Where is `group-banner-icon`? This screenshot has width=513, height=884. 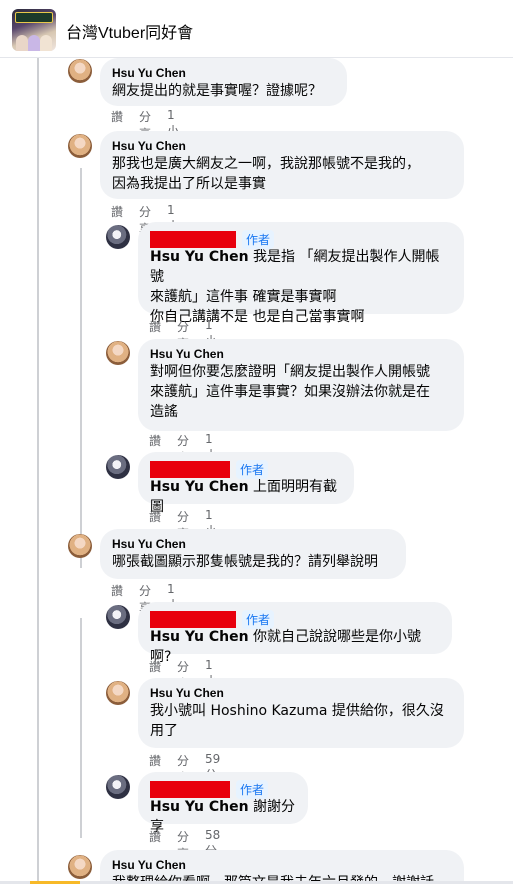 group-banner-icon is located at coordinates (34, 17).